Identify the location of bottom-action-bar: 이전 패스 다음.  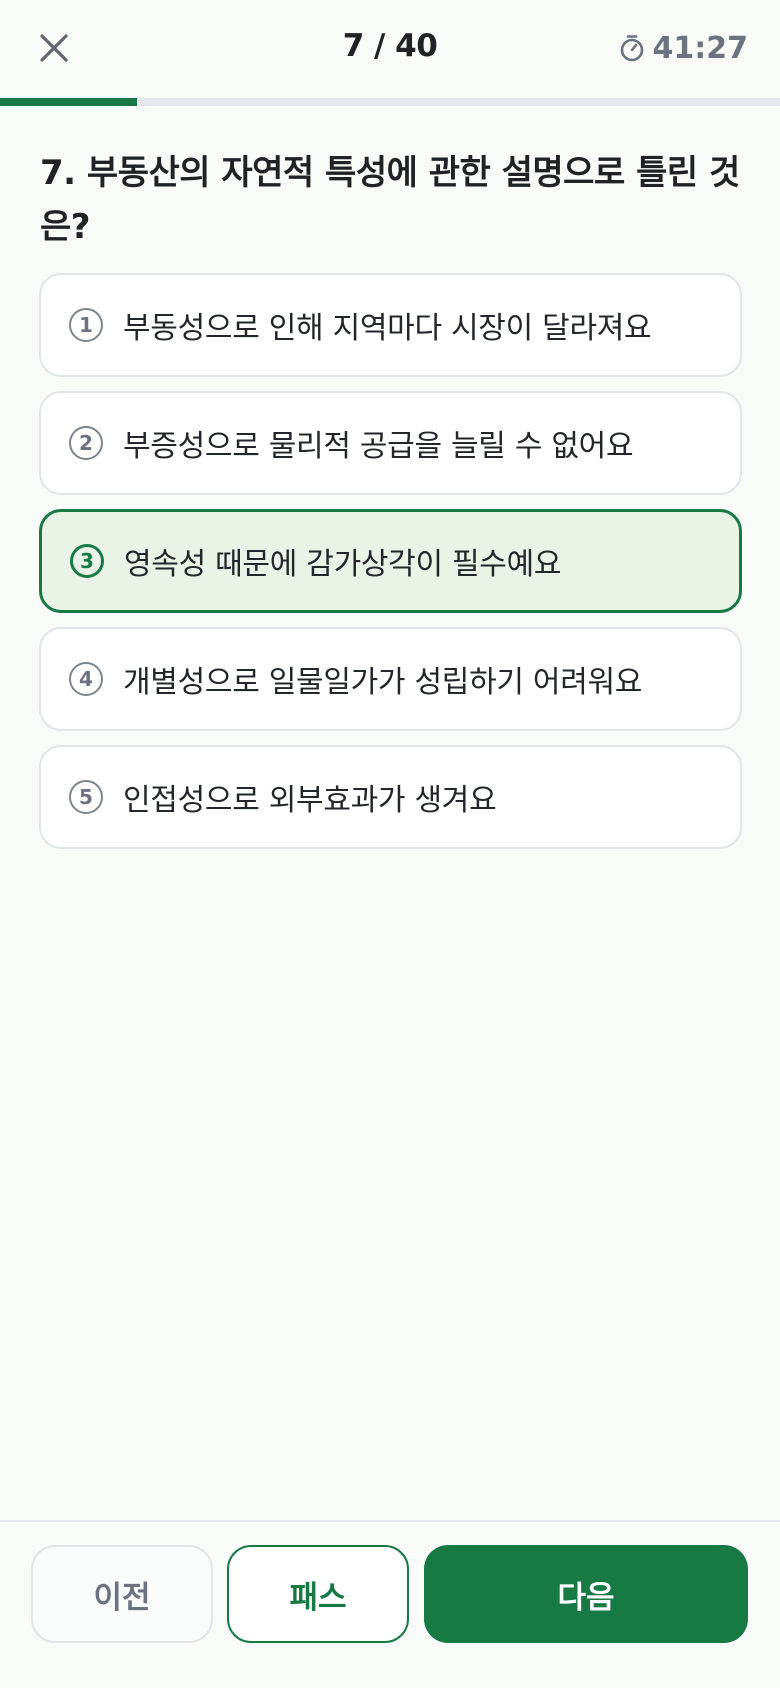
(390, 1604).